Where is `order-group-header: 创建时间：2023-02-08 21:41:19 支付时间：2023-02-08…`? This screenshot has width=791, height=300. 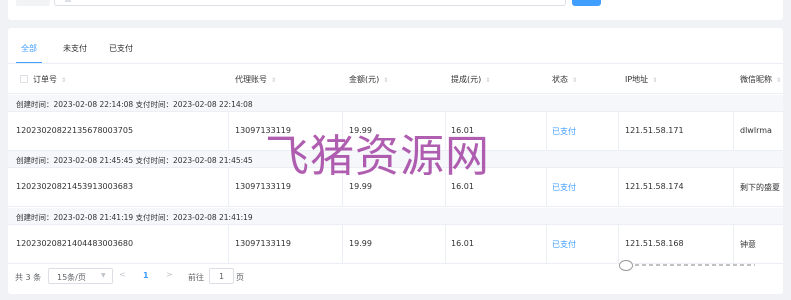
order-group-header: 创建时间：2023-02-08 21:41:19 支付时间：2023-02-08… is located at coordinates (395, 216).